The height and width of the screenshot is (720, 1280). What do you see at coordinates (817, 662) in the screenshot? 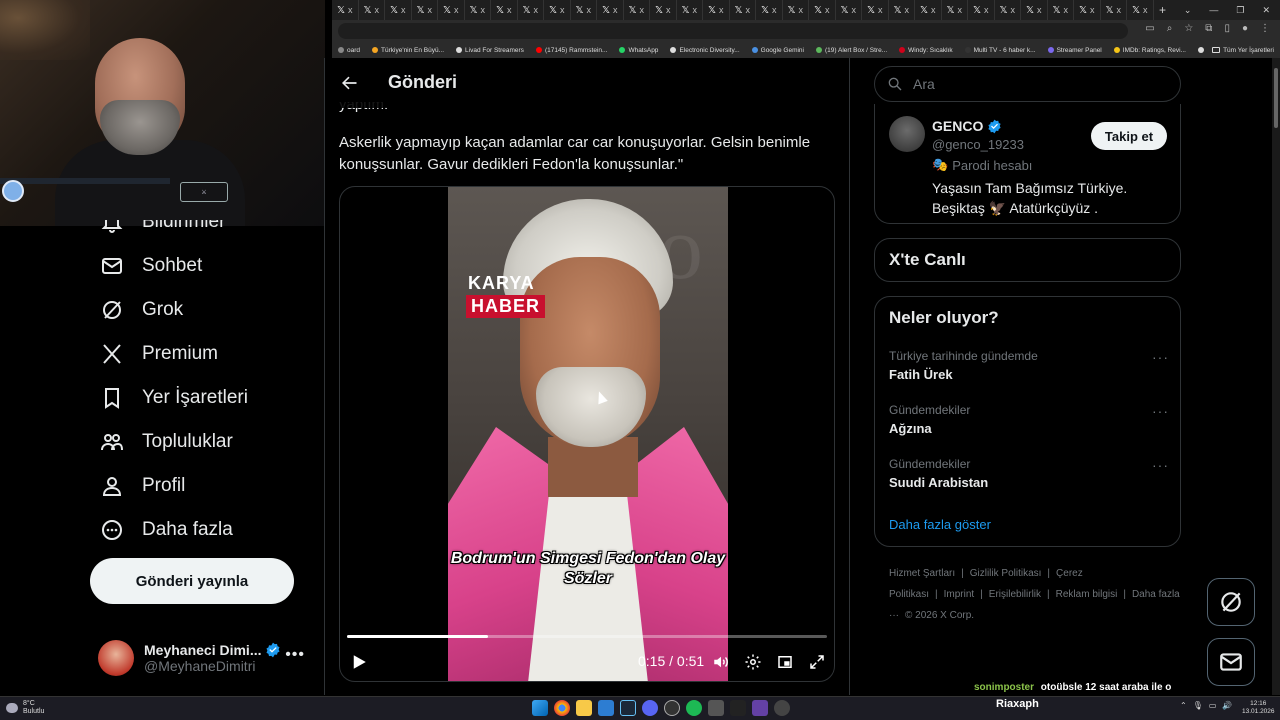
I see `fullscreen-icon` at bounding box center [817, 662].